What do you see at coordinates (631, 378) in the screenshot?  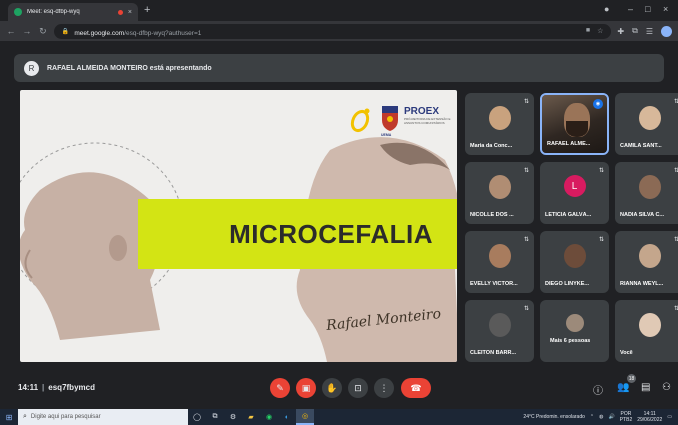 I see `participant-count-badge: 18` at bounding box center [631, 378].